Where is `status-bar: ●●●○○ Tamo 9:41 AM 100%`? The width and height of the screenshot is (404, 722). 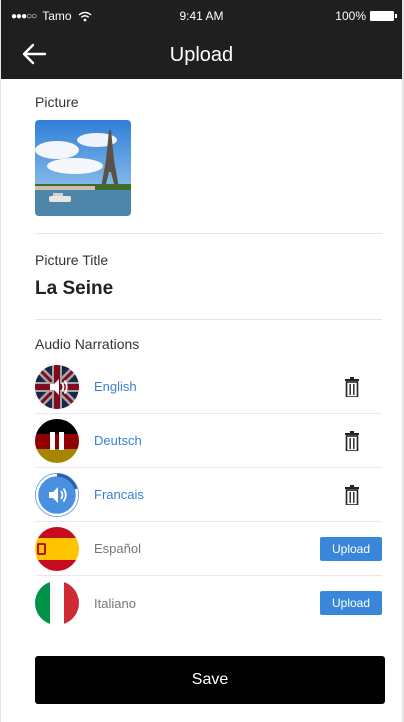
status-bar: ●●●○○ Tamo 9:41 AM 100% is located at coordinates (201, 15).